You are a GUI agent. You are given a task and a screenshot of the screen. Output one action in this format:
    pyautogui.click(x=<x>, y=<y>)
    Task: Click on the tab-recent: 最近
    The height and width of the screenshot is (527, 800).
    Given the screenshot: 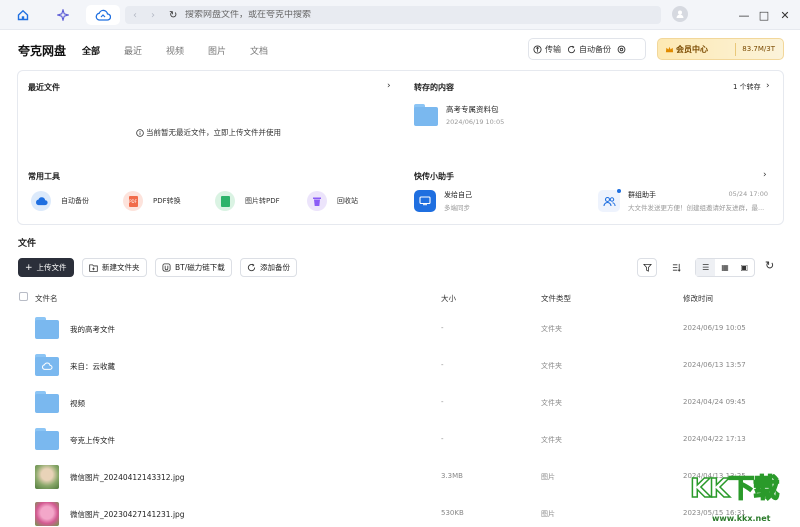 What is the action you would take?
    pyautogui.click(x=133, y=50)
    